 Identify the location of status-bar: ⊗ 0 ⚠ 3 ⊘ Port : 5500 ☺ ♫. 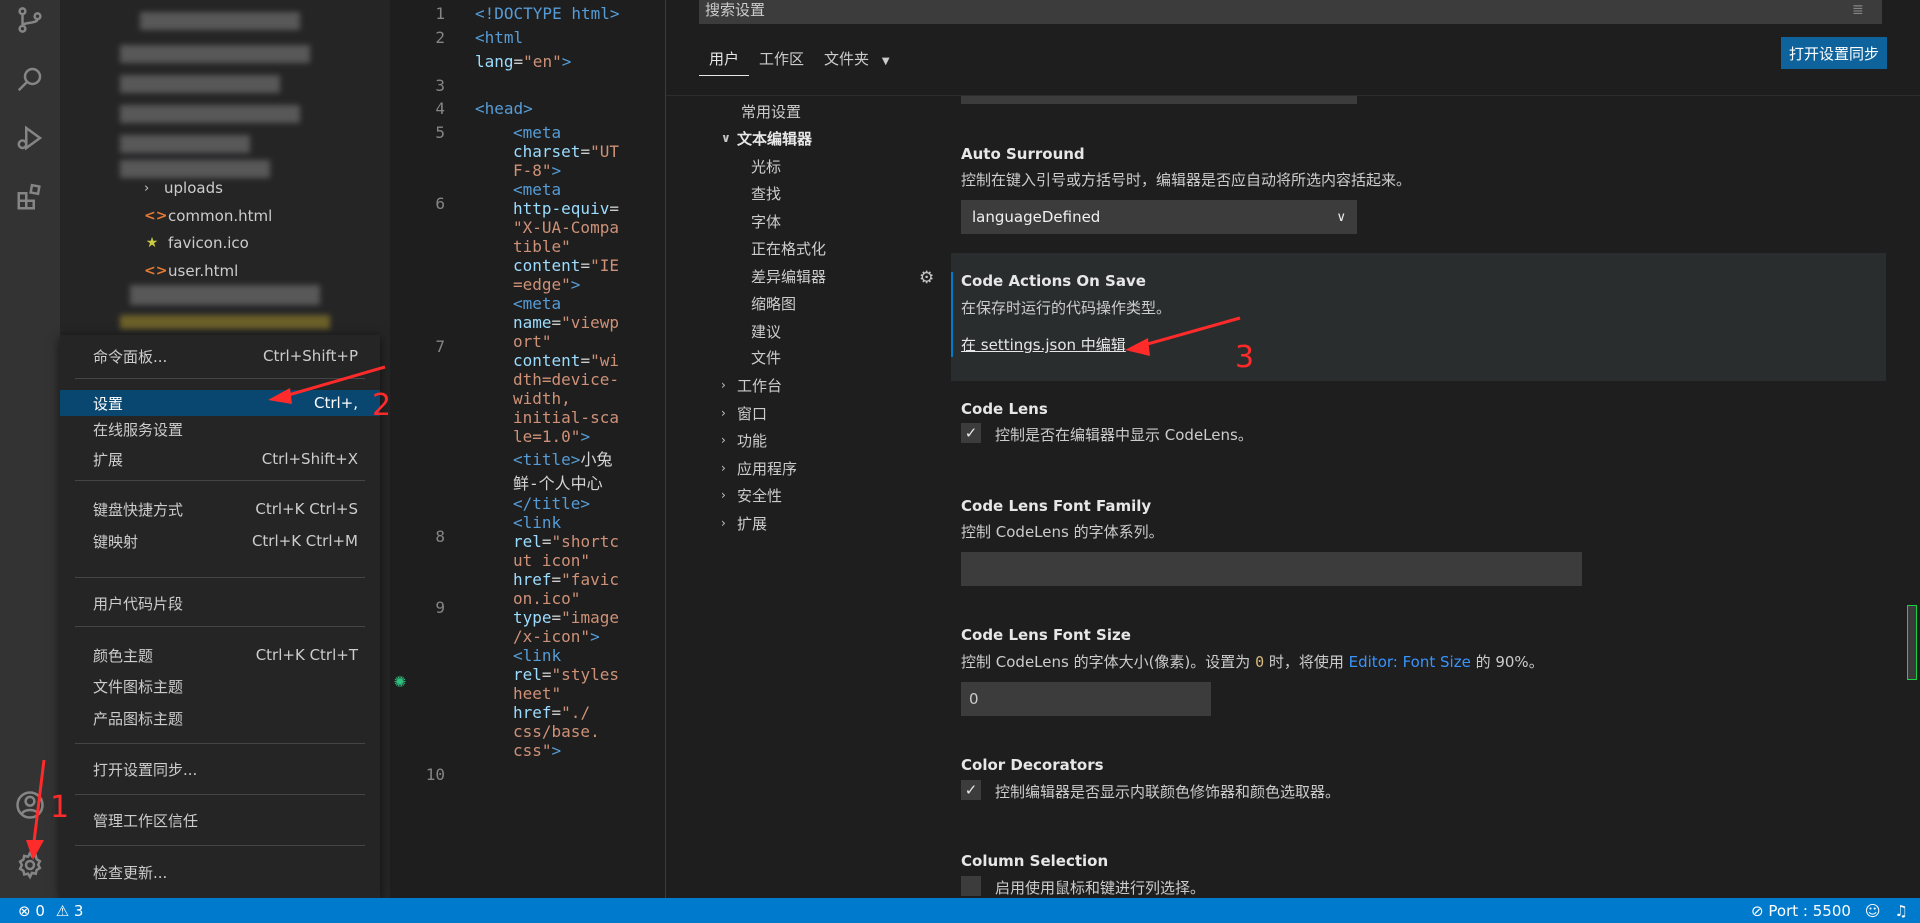
(960, 910).